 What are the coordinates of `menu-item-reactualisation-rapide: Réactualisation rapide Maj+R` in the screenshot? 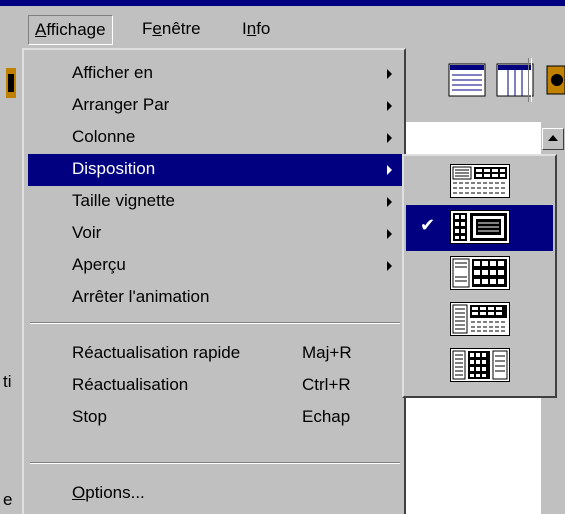 It's located at (215, 354).